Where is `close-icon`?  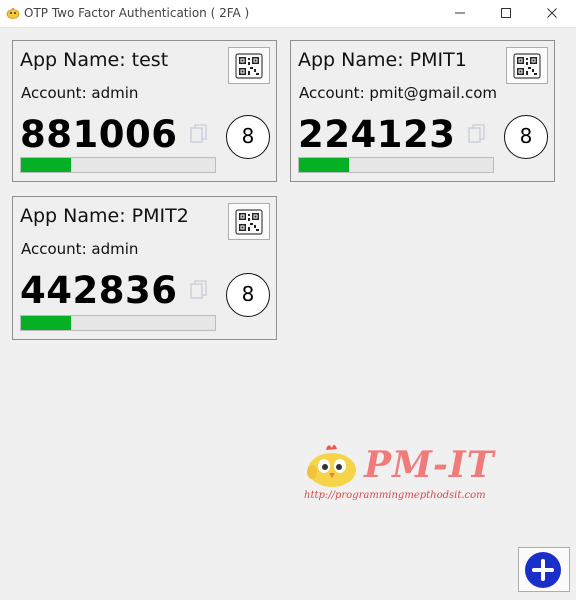
close-icon is located at coordinates (552, 13).